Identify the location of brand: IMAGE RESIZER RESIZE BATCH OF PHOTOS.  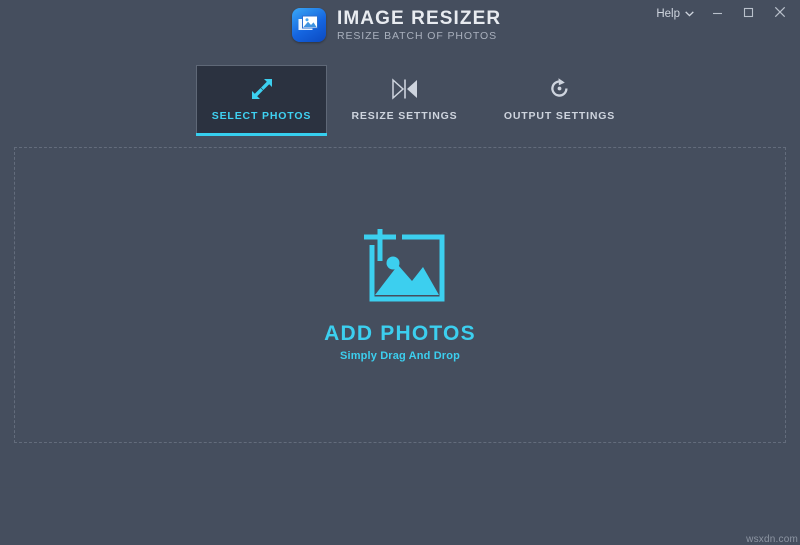
(396, 25).